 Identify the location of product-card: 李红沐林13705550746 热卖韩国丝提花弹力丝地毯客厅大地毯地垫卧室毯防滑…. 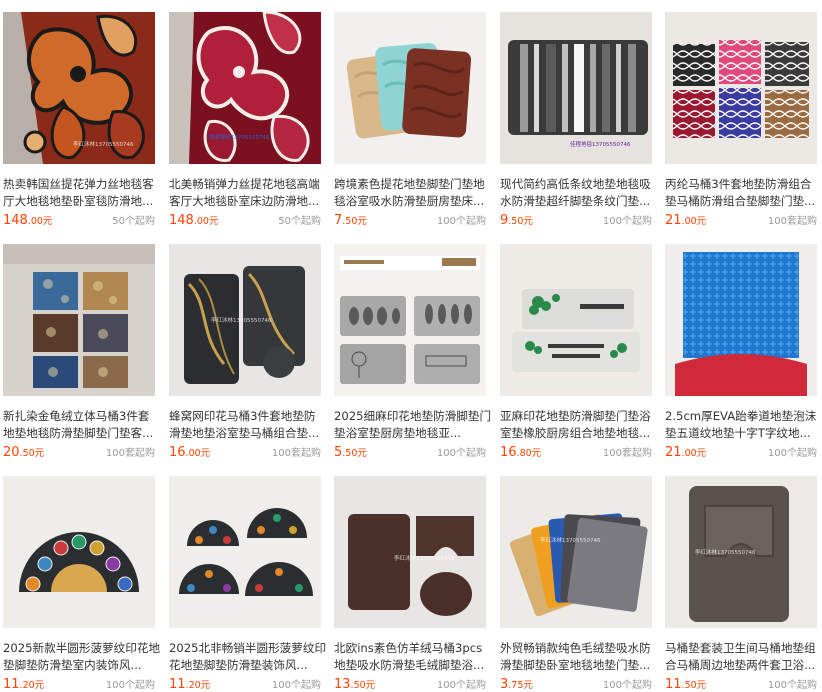
(77, 114).